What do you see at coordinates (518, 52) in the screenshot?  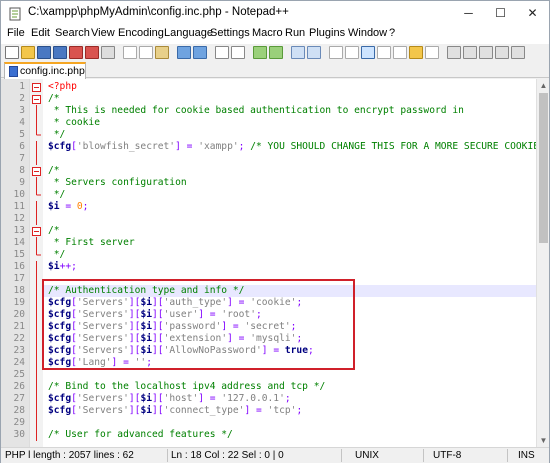 I see `save-macro-icon` at bounding box center [518, 52].